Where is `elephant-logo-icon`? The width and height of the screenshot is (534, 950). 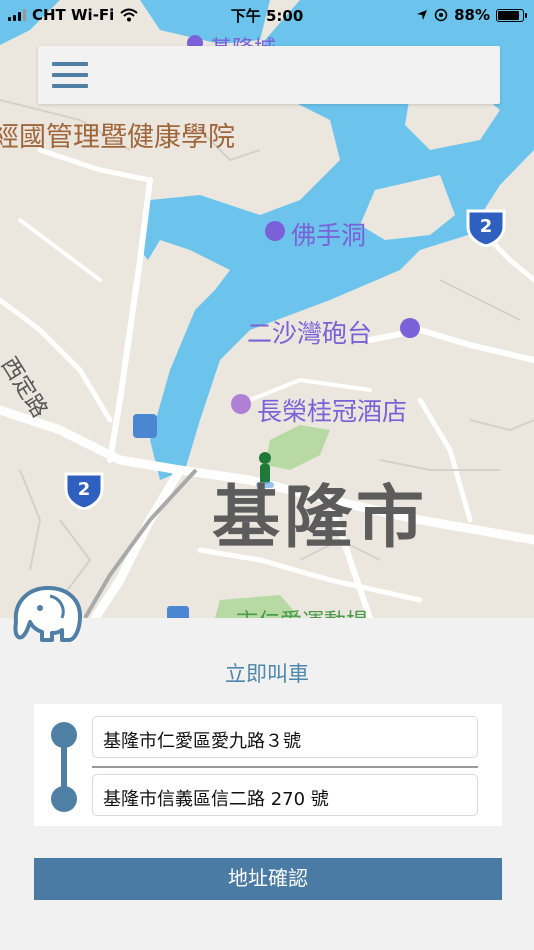 elephant-logo-icon is located at coordinates (47, 613).